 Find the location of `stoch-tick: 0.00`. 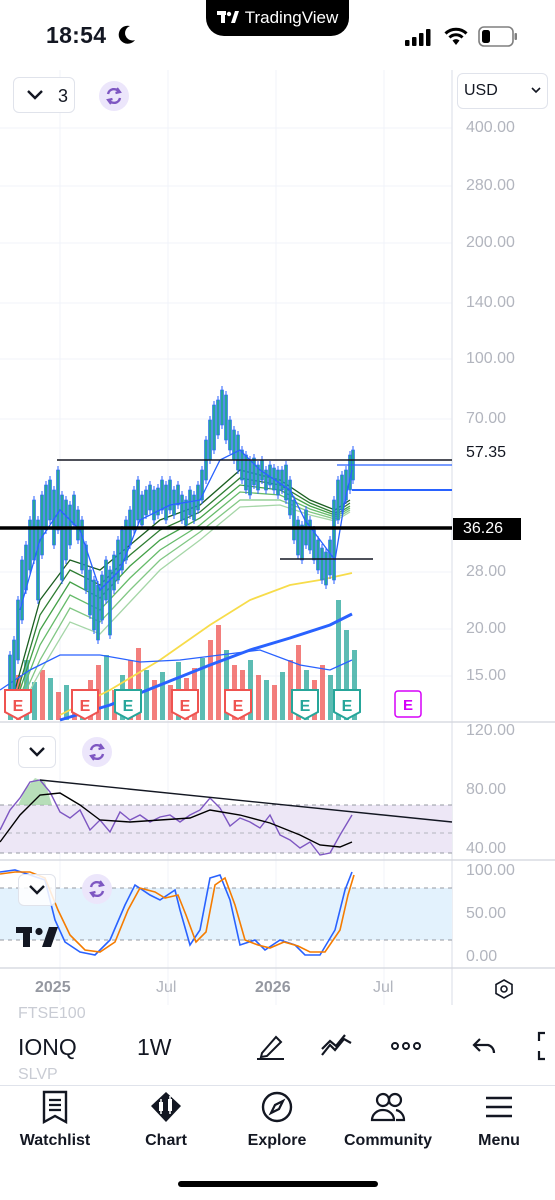

stoch-tick: 0.00 is located at coordinates (482, 956).